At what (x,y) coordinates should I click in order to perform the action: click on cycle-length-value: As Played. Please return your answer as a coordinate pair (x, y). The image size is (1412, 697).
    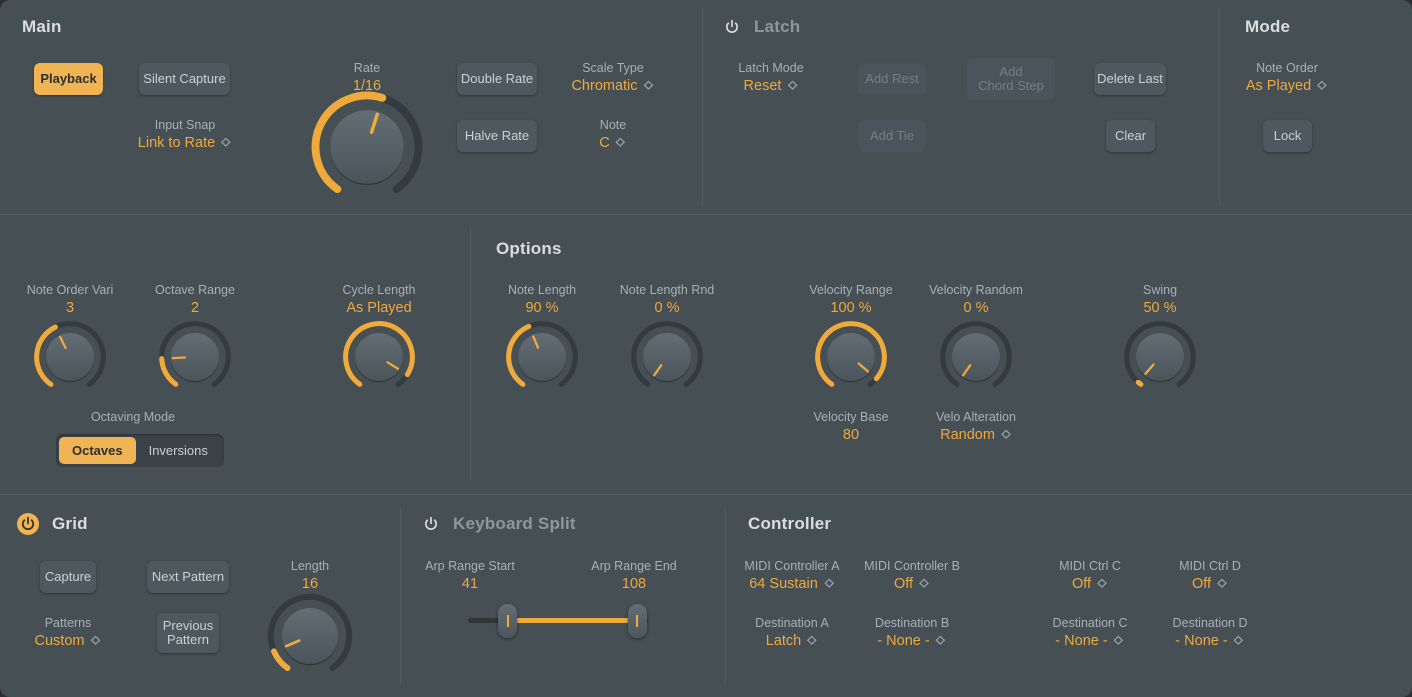
    Looking at the image, I should click on (379, 308).